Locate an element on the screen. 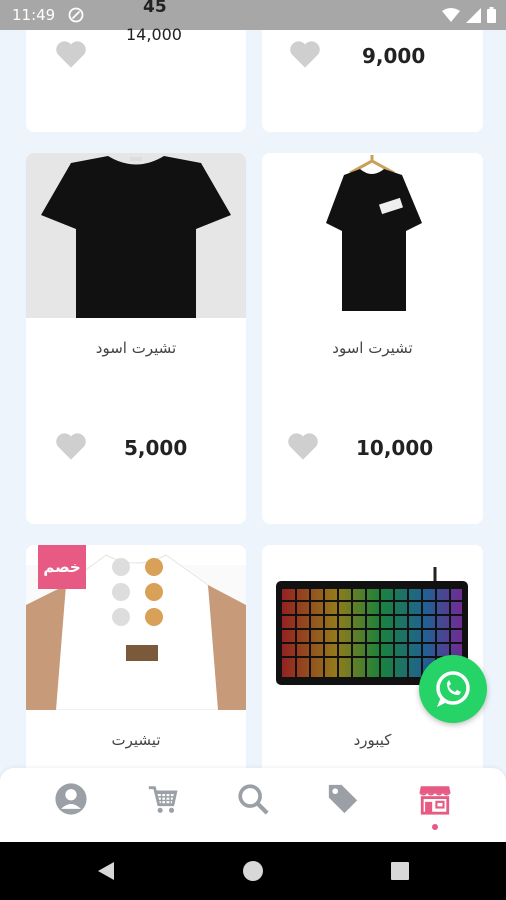 This screenshot has width=506, height=900. top-price: 14,000 is located at coordinates (154, 34).